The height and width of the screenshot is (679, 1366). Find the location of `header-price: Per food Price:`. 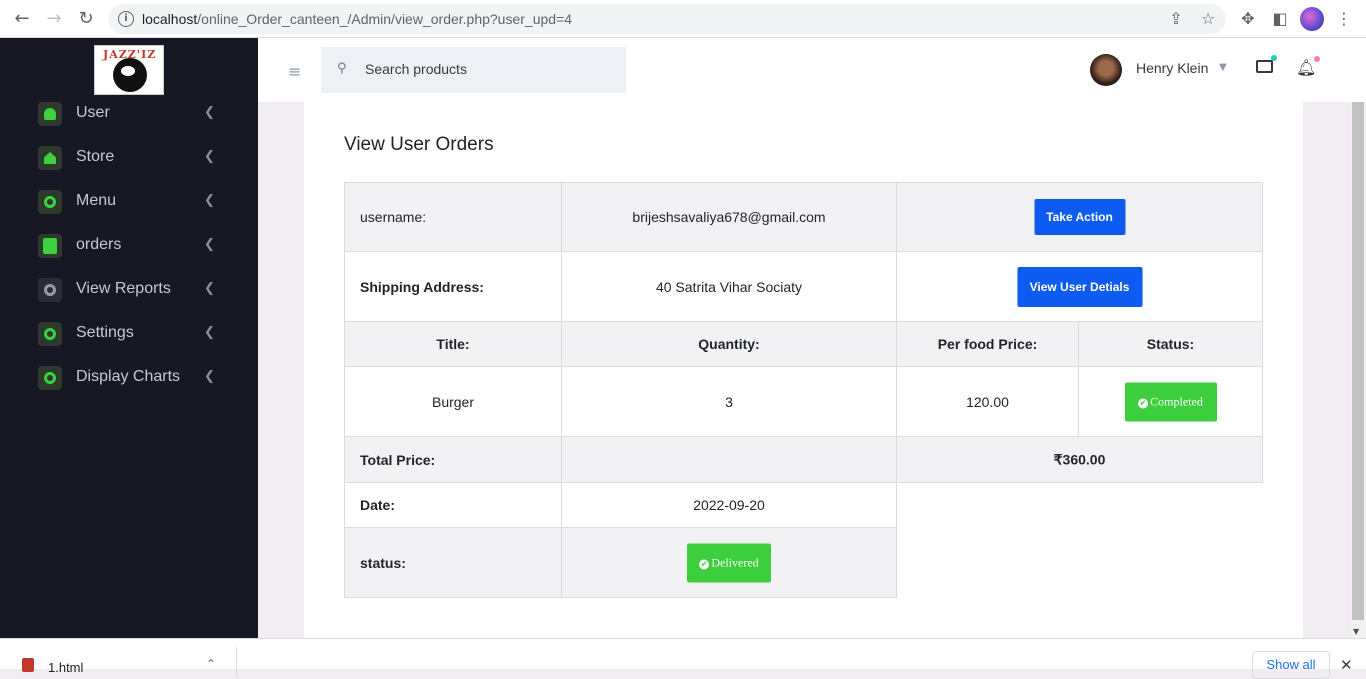

header-price: Per food Price: is located at coordinates (987, 344).